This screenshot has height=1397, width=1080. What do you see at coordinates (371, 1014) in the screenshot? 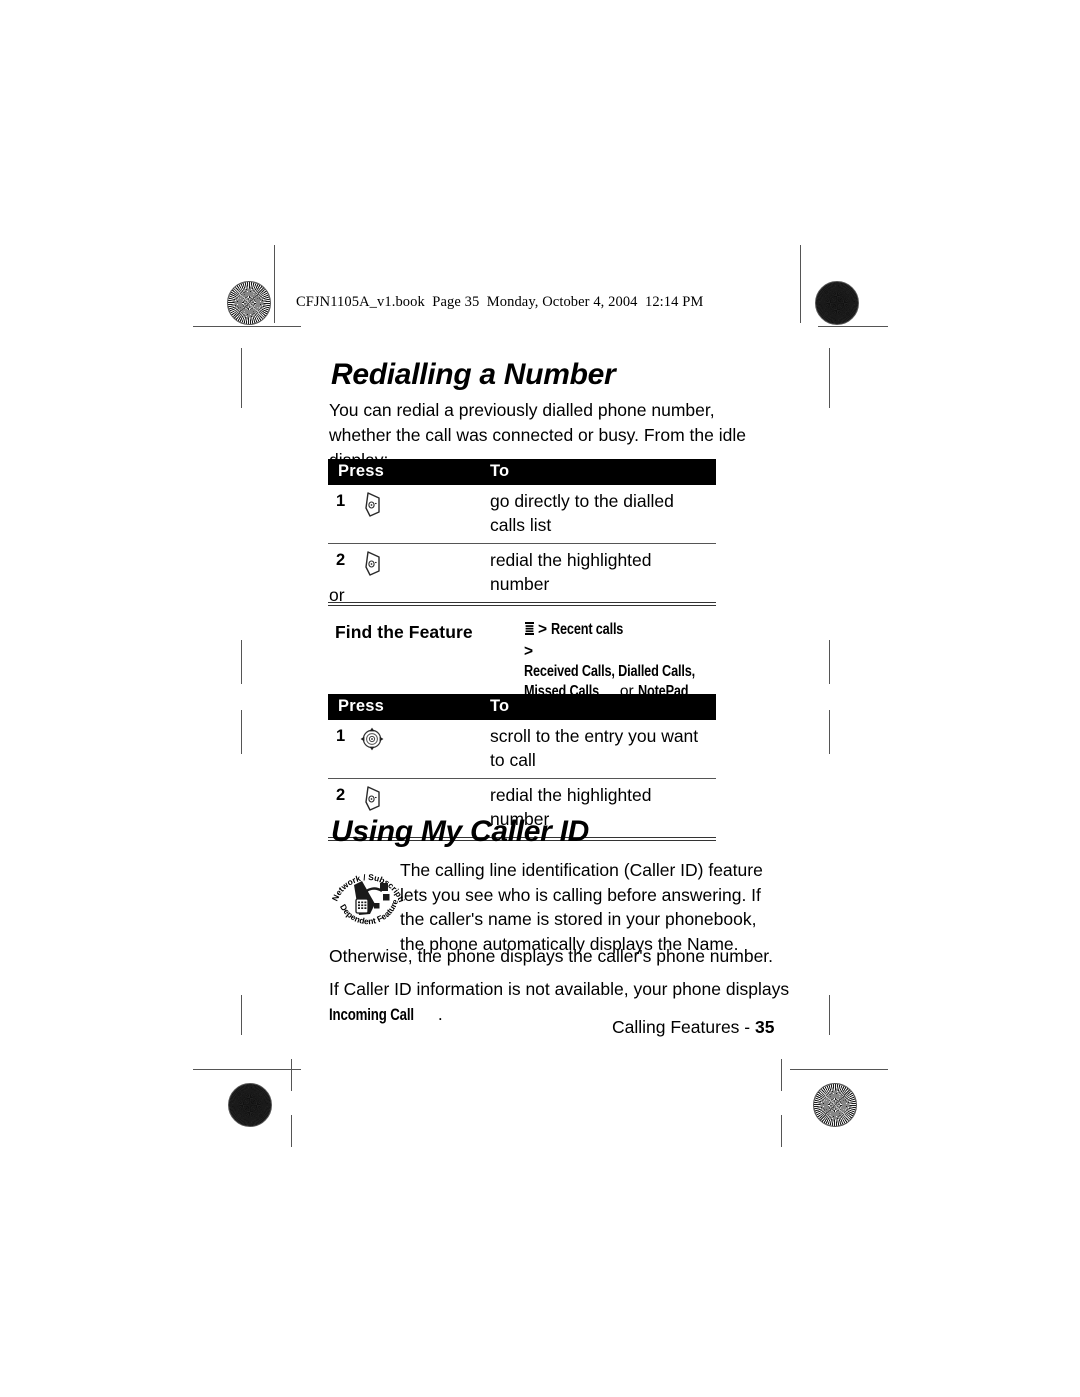
I see `display-text-incoming-call: Incoming Call` at bounding box center [371, 1014].